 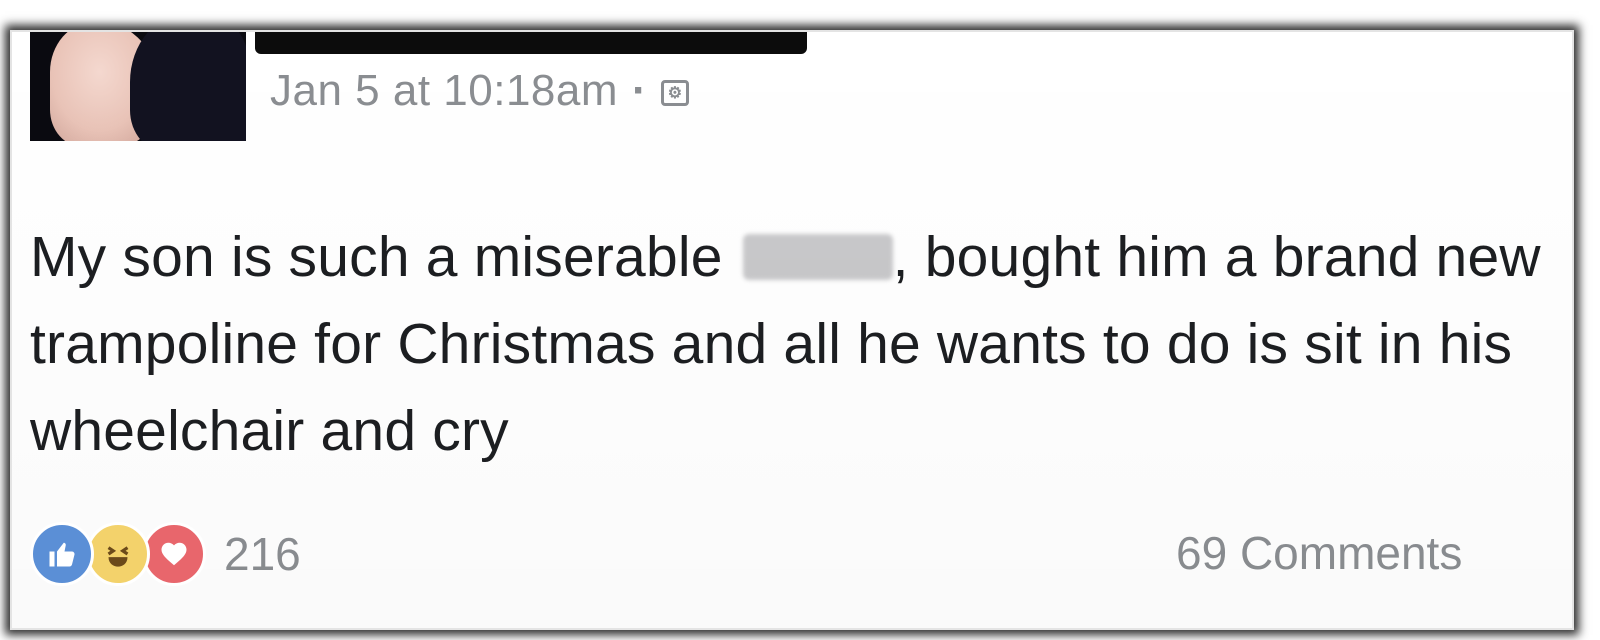 I want to click on avatar-hair, so click(x=188, y=86).